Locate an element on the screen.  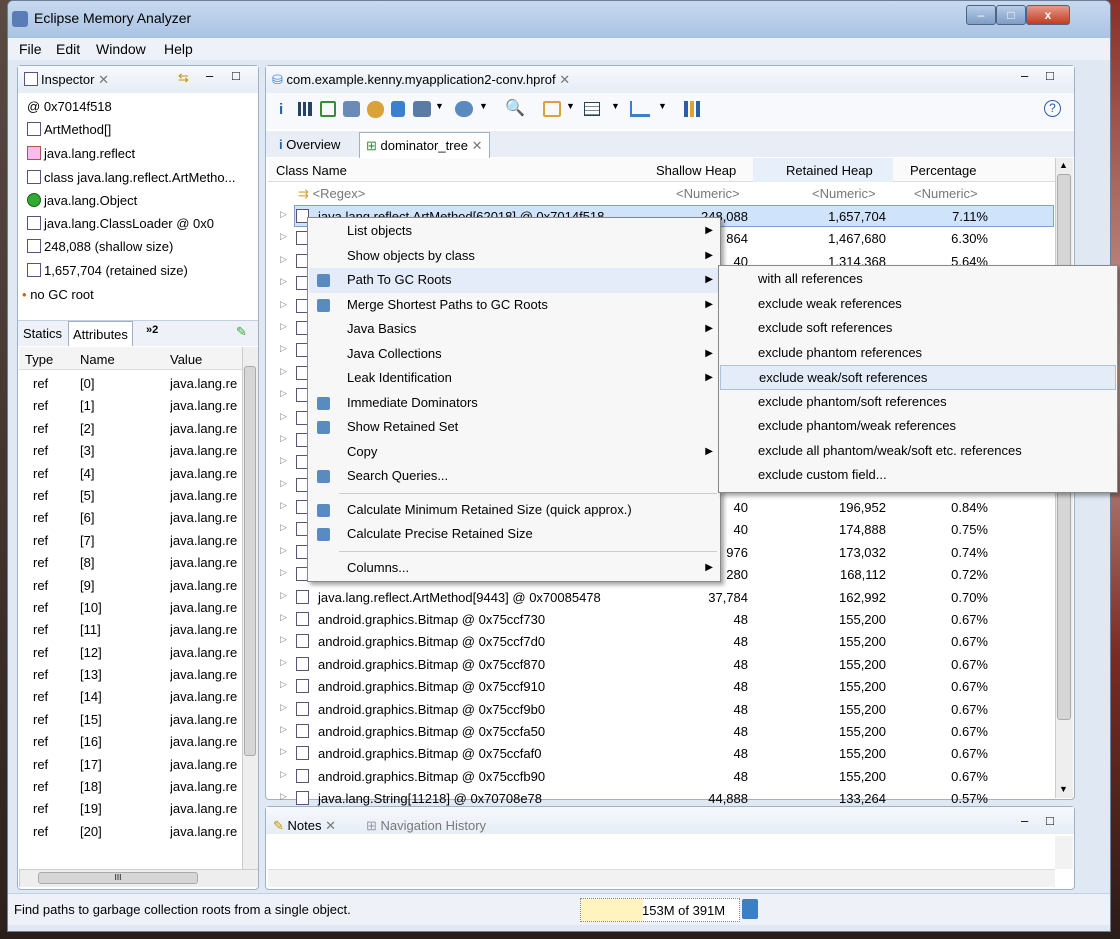
tab-statics: Statics is located at coordinates (42, 333).